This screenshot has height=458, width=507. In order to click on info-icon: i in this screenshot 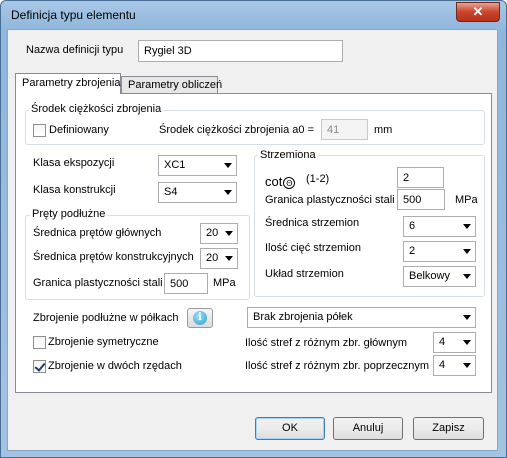, I will do `click(200, 318)`.